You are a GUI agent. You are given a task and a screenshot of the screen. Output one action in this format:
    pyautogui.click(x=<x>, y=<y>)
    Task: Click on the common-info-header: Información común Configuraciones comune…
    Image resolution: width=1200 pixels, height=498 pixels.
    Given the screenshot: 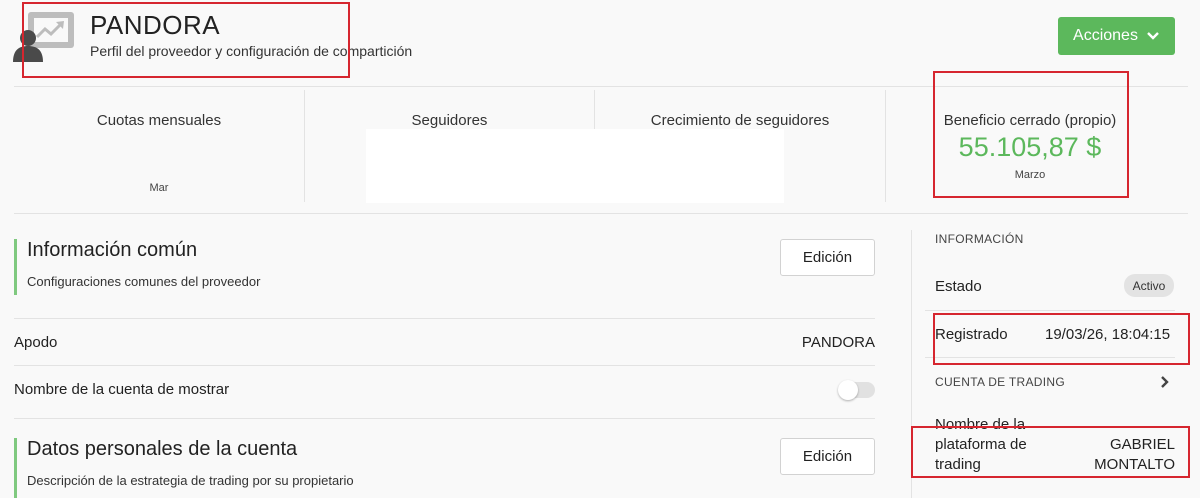 What is the action you would take?
    pyautogui.click(x=137, y=267)
    